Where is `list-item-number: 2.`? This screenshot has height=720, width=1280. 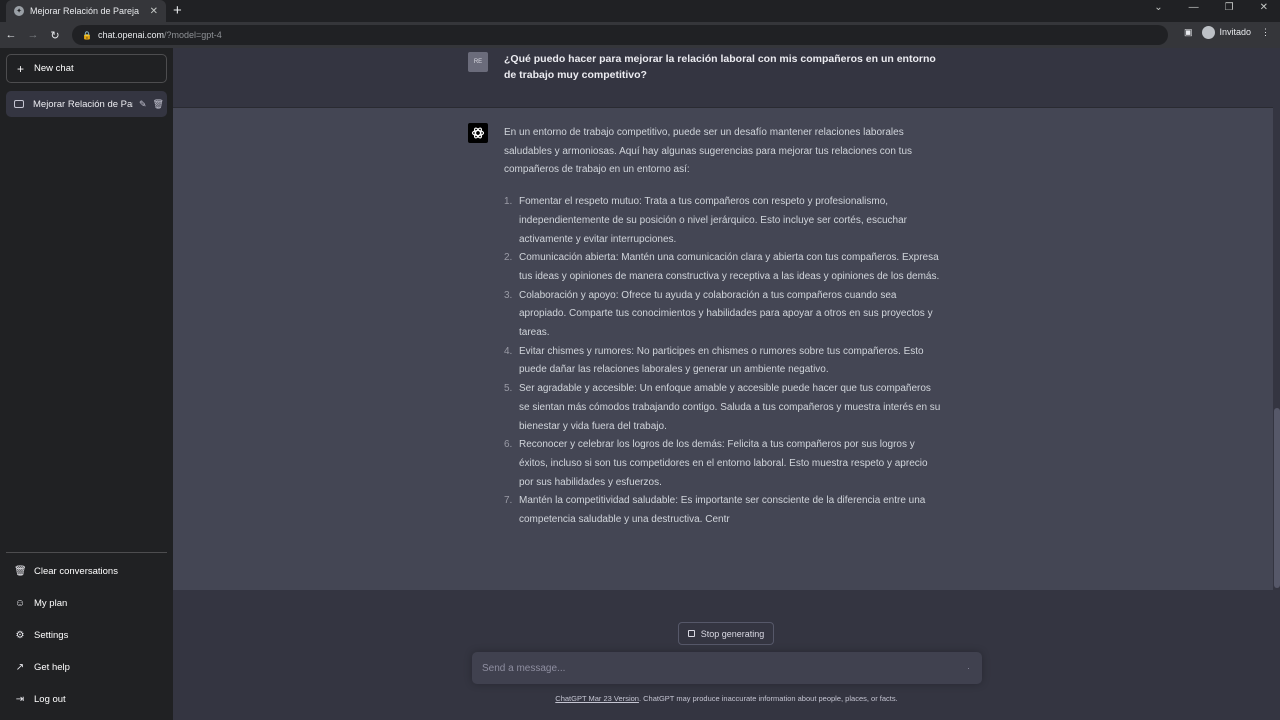
list-item-number: 2. is located at coordinates (508, 258).